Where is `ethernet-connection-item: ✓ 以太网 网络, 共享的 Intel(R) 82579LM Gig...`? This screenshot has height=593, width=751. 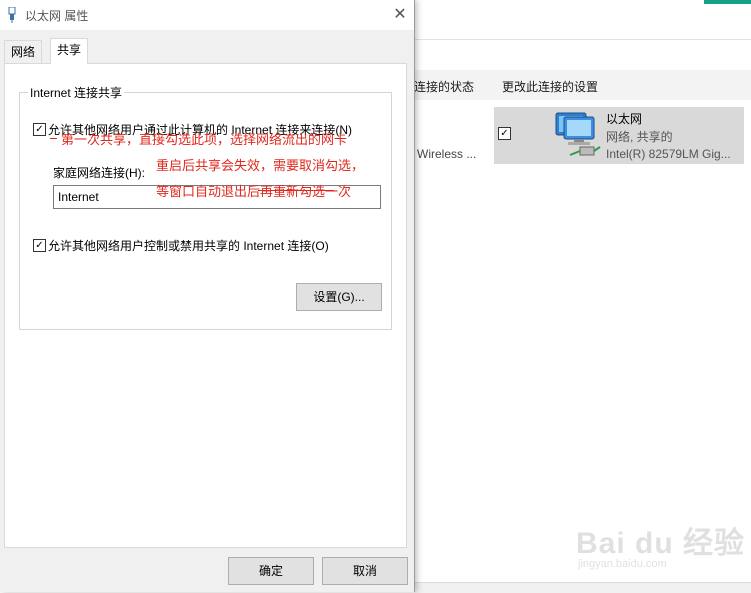 ethernet-connection-item: ✓ 以太网 网络, 共享的 Intel(R) 82579LM Gig... is located at coordinates (619, 135).